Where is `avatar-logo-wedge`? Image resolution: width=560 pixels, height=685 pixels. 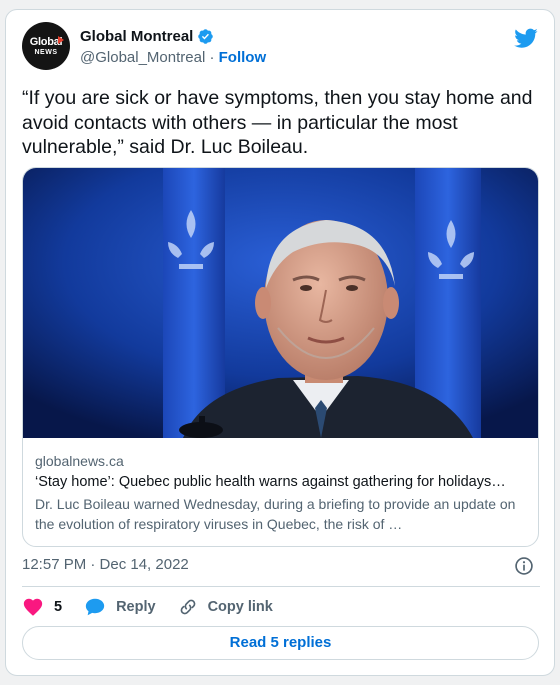 avatar-logo-wedge is located at coordinates (61, 40).